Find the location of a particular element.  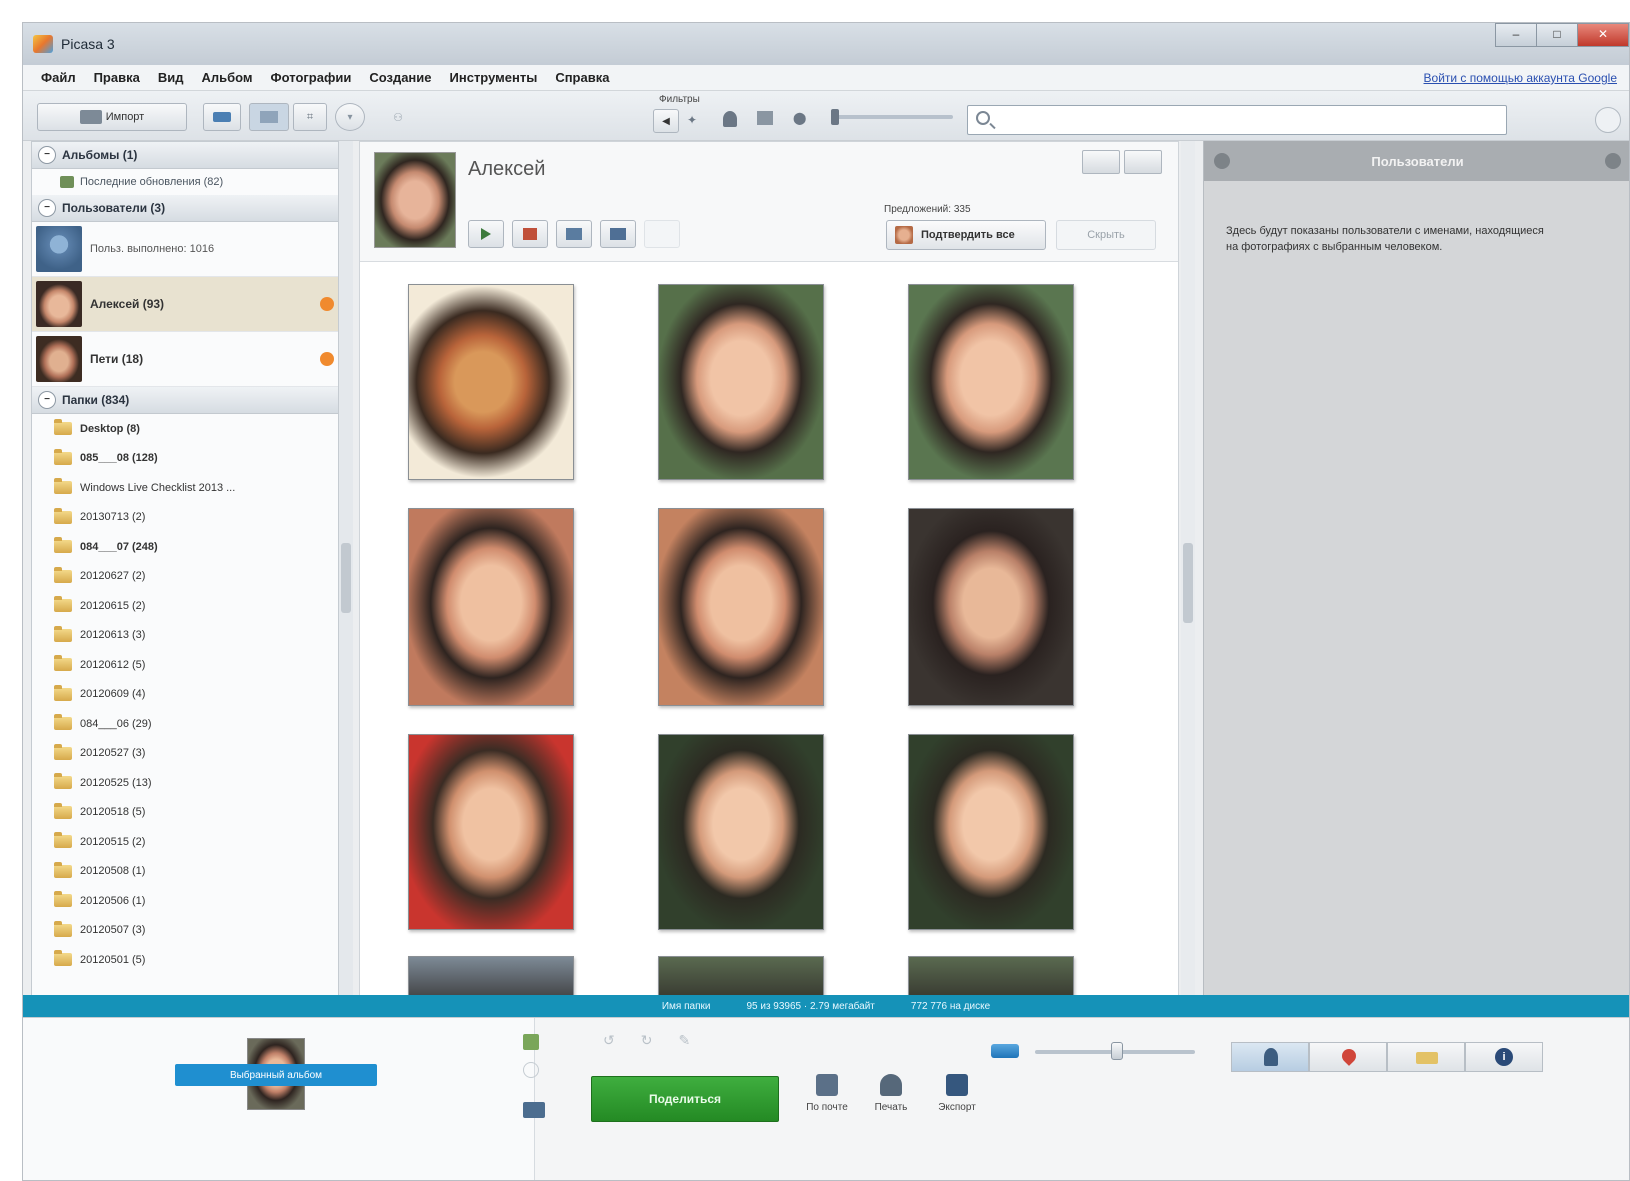

info-tab: i is located at coordinates (1504, 1057).